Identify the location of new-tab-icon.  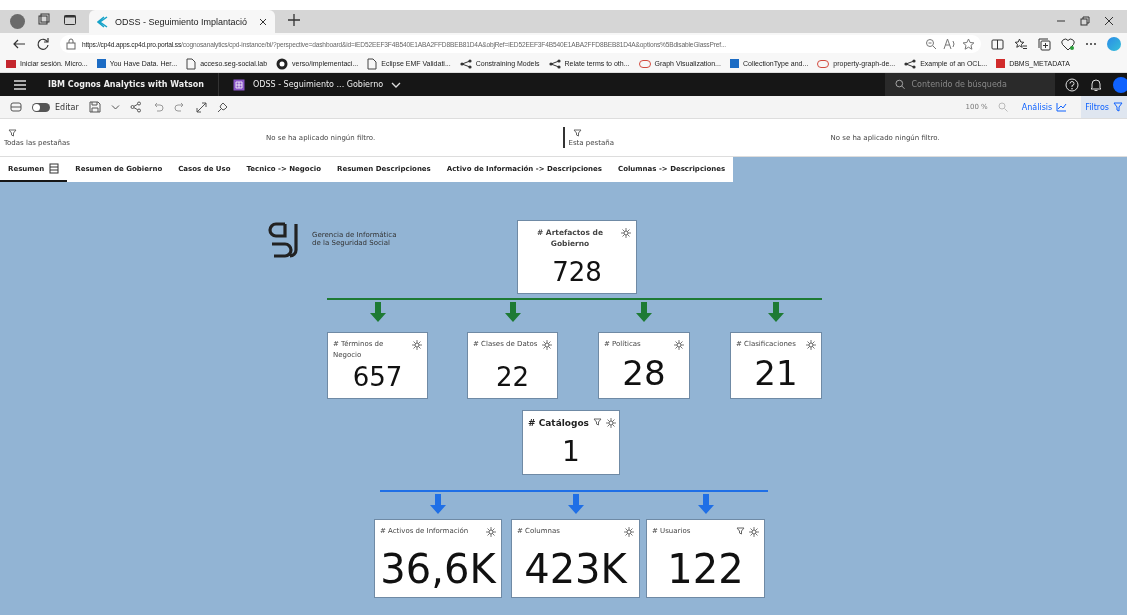
(294, 20).